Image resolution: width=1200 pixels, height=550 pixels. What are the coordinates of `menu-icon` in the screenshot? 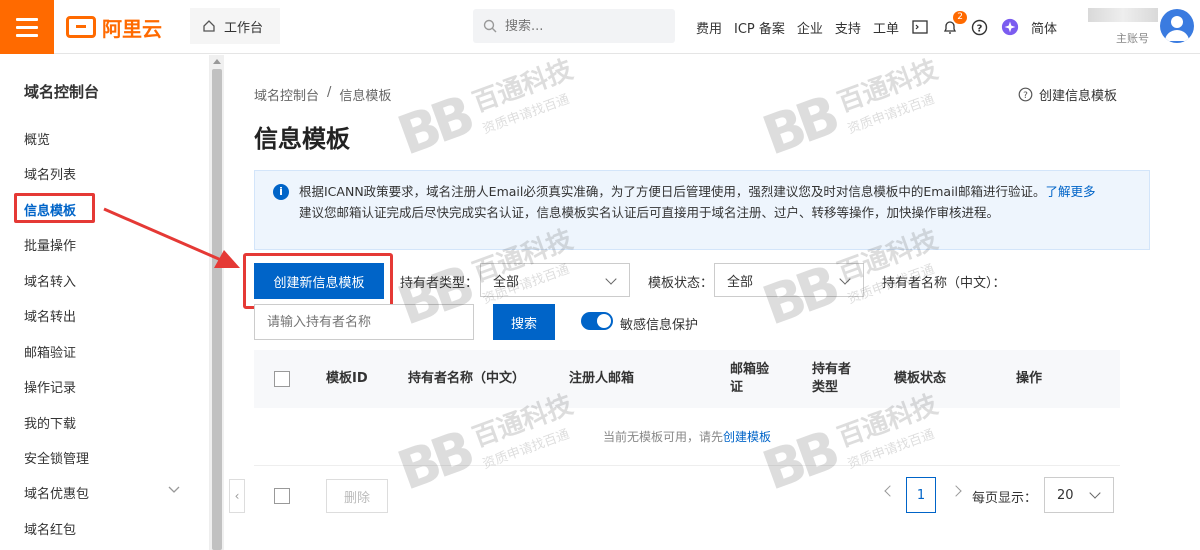 It's located at (27, 27).